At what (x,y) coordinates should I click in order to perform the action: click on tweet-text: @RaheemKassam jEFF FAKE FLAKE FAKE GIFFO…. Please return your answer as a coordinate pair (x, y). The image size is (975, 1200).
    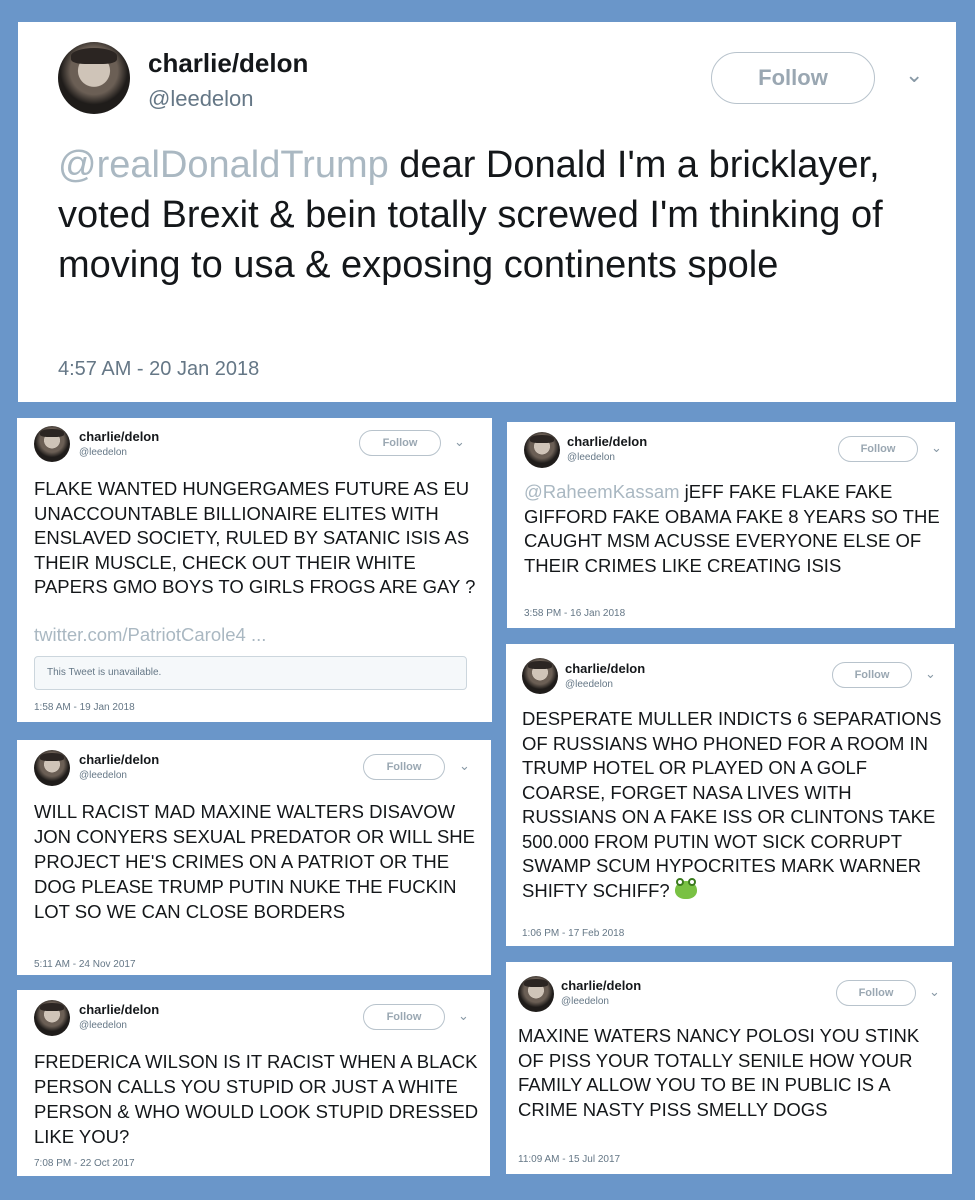
    Looking at the image, I should click on (732, 528).